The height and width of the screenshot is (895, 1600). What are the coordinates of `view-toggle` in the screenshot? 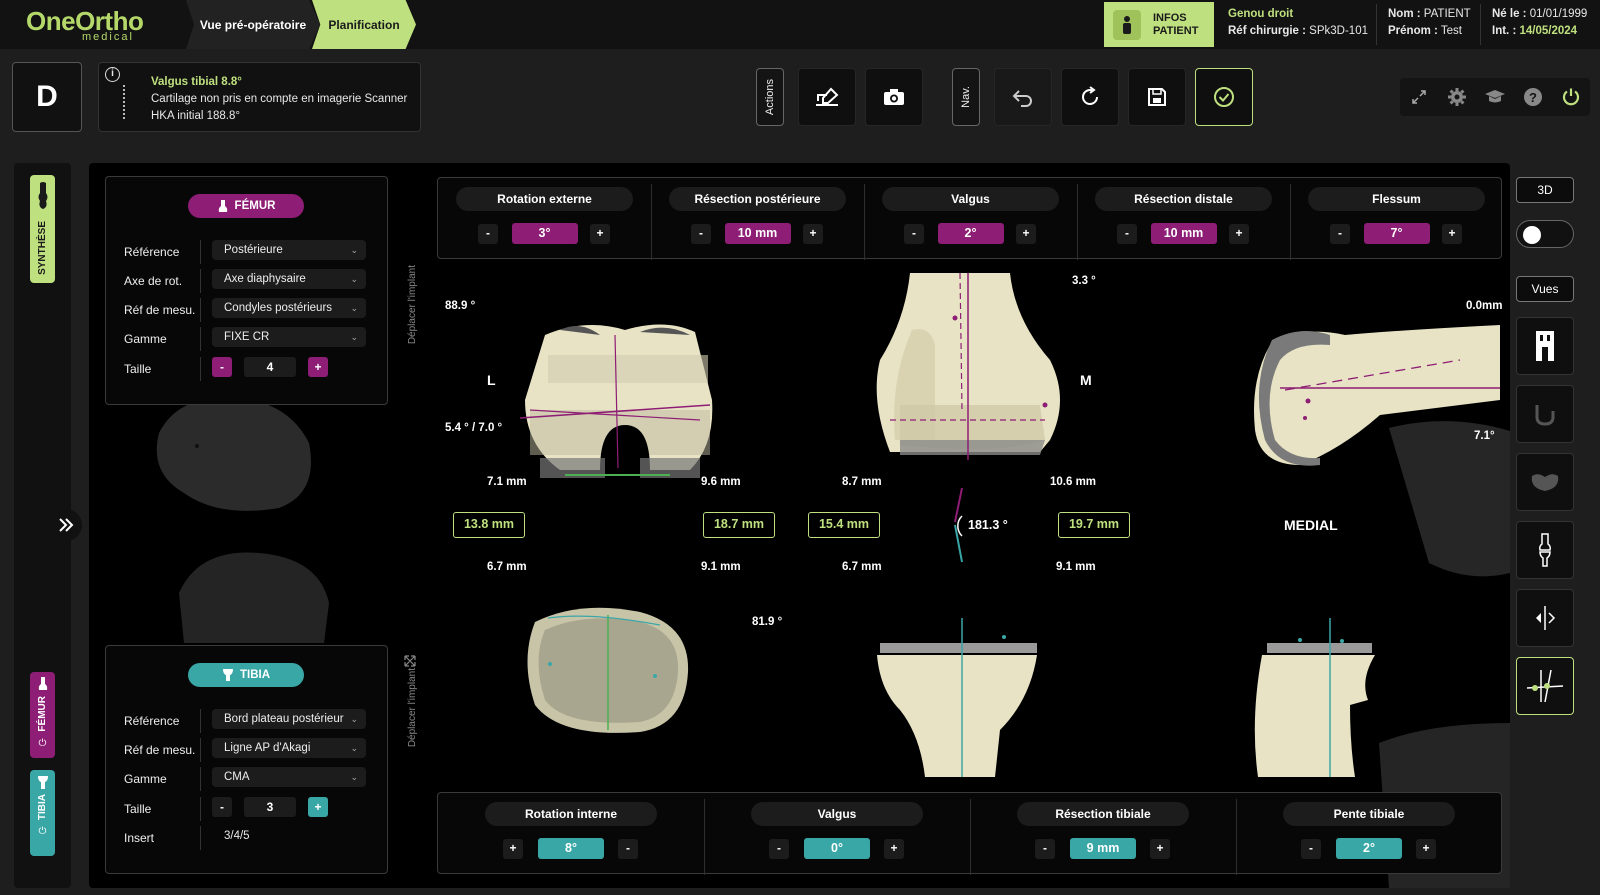 It's located at (1545, 234).